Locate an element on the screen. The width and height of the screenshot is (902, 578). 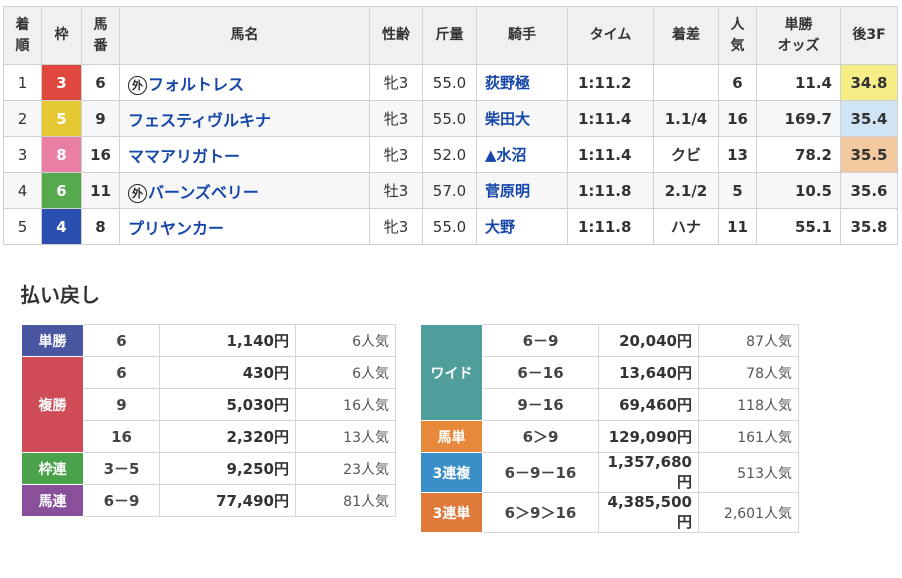
payout-popularity: 118人気 is located at coordinates (748, 404).